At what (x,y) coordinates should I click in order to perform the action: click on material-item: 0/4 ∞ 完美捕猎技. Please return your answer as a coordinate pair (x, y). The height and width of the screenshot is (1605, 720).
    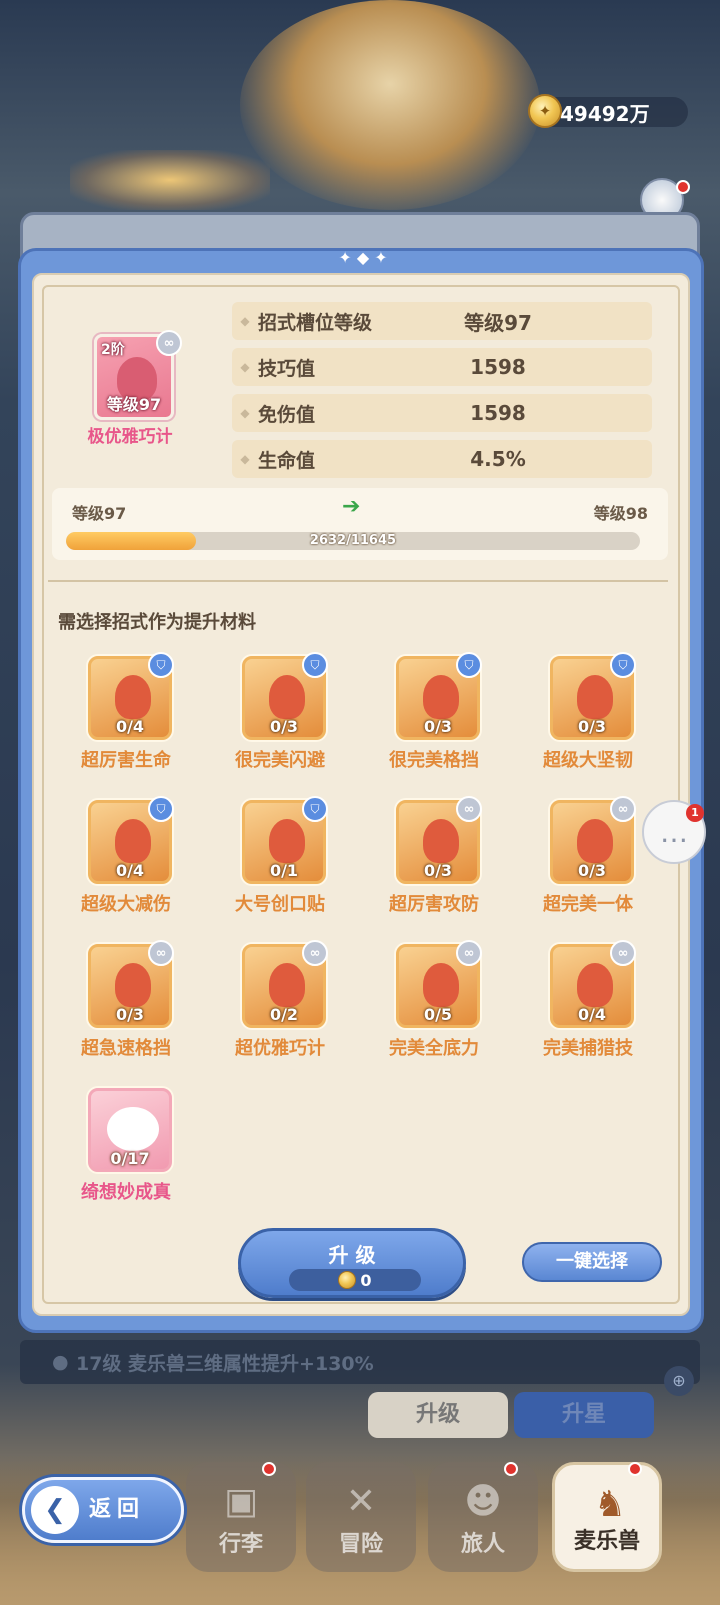
    Looking at the image, I should click on (588, 1007).